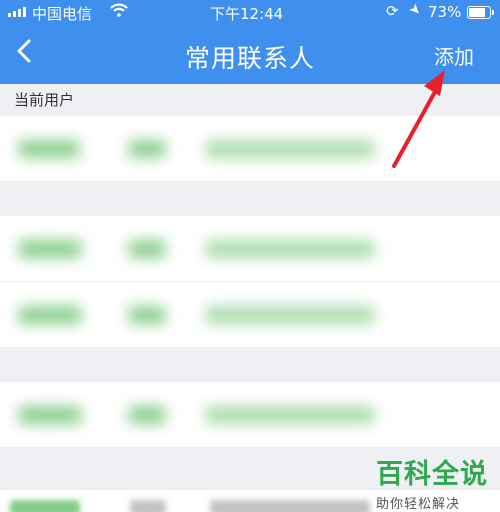 Image resolution: width=500 pixels, height=512 pixels. What do you see at coordinates (250, 100) in the screenshot?
I see `section-header-current-user: 当前用户` at bounding box center [250, 100].